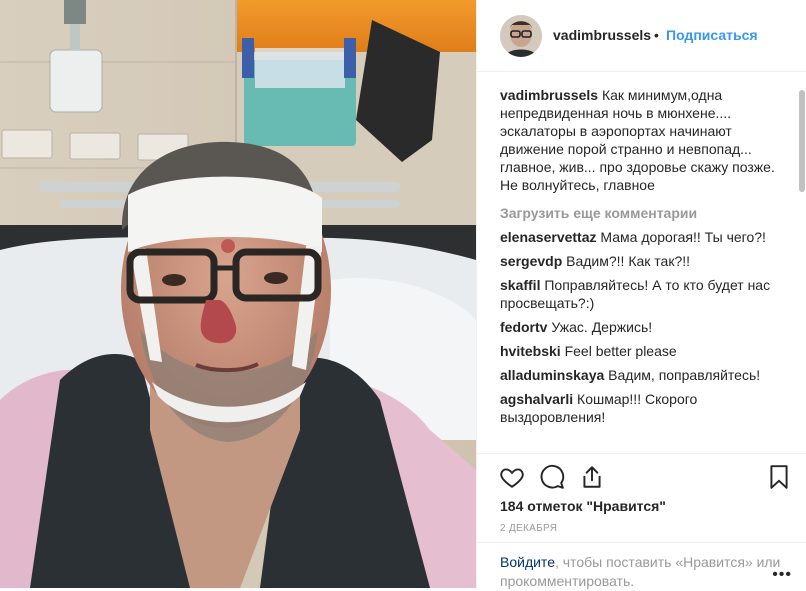 The width and height of the screenshot is (806, 591). What do you see at coordinates (520, 285) in the screenshot?
I see `comment-username: skaffil` at bounding box center [520, 285].